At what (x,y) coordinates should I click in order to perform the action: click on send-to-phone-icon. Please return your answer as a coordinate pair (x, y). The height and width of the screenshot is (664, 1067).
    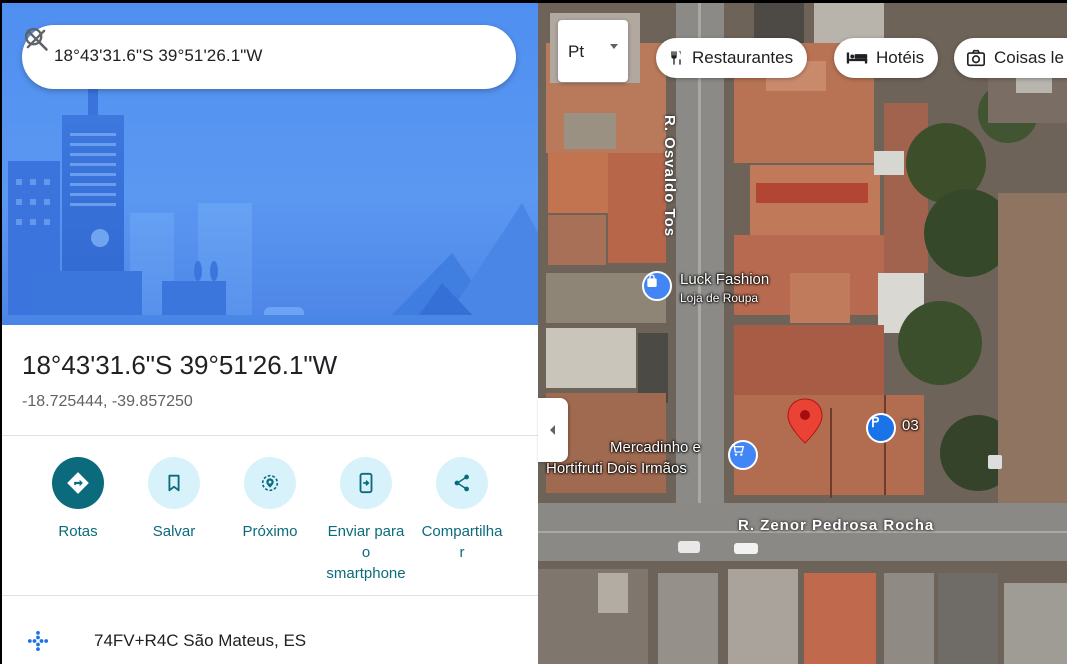
    Looking at the image, I should click on (366, 483).